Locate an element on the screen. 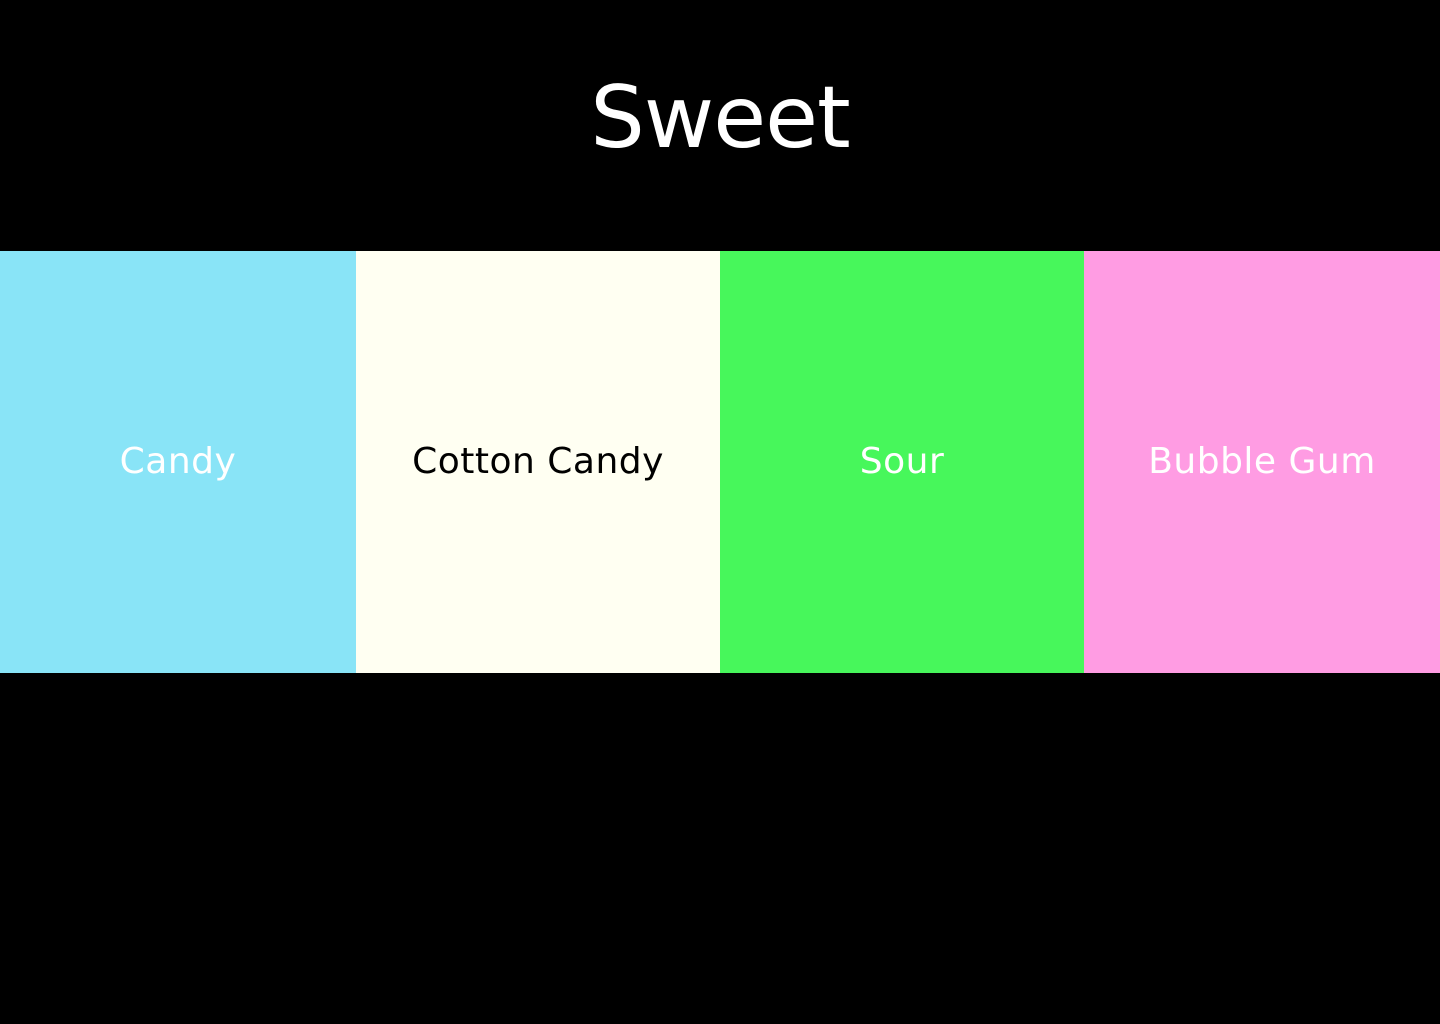 The height and width of the screenshot is (1024, 1440). swatch-sour: Sour is located at coordinates (902, 462).